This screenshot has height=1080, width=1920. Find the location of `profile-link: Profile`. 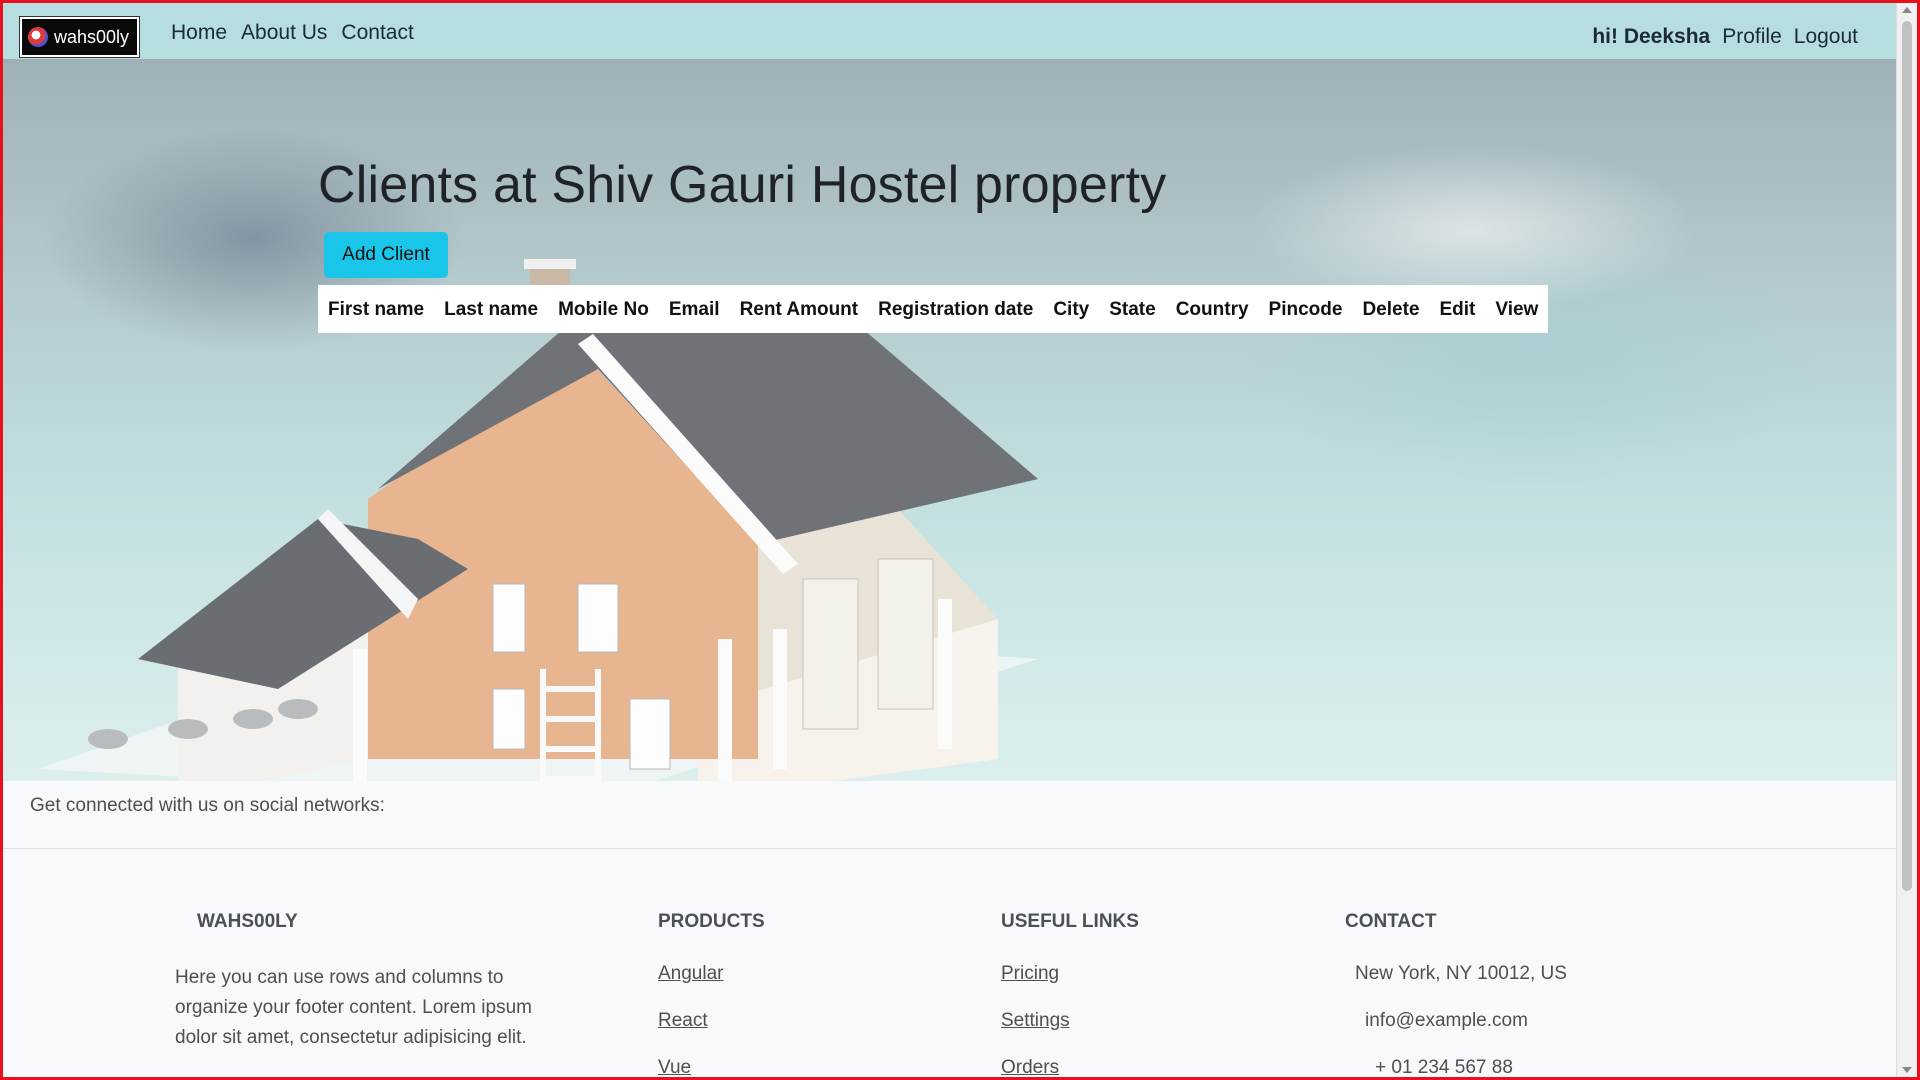

profile-link: Profile is located at coordinates (1752, 37).